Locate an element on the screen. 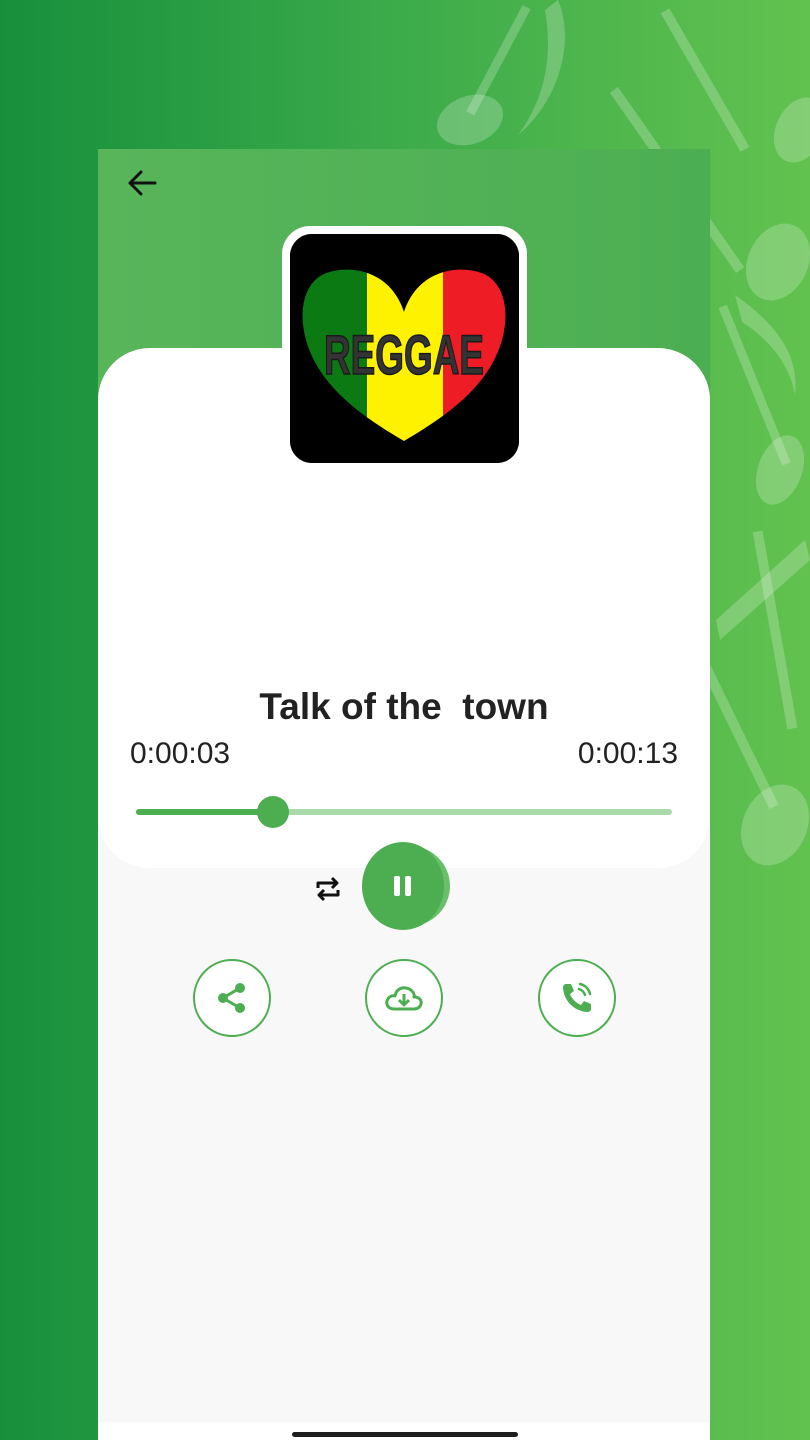 The image size is (810, 1440). total-time: 0:00:13 is located at coordinates (627, 753).